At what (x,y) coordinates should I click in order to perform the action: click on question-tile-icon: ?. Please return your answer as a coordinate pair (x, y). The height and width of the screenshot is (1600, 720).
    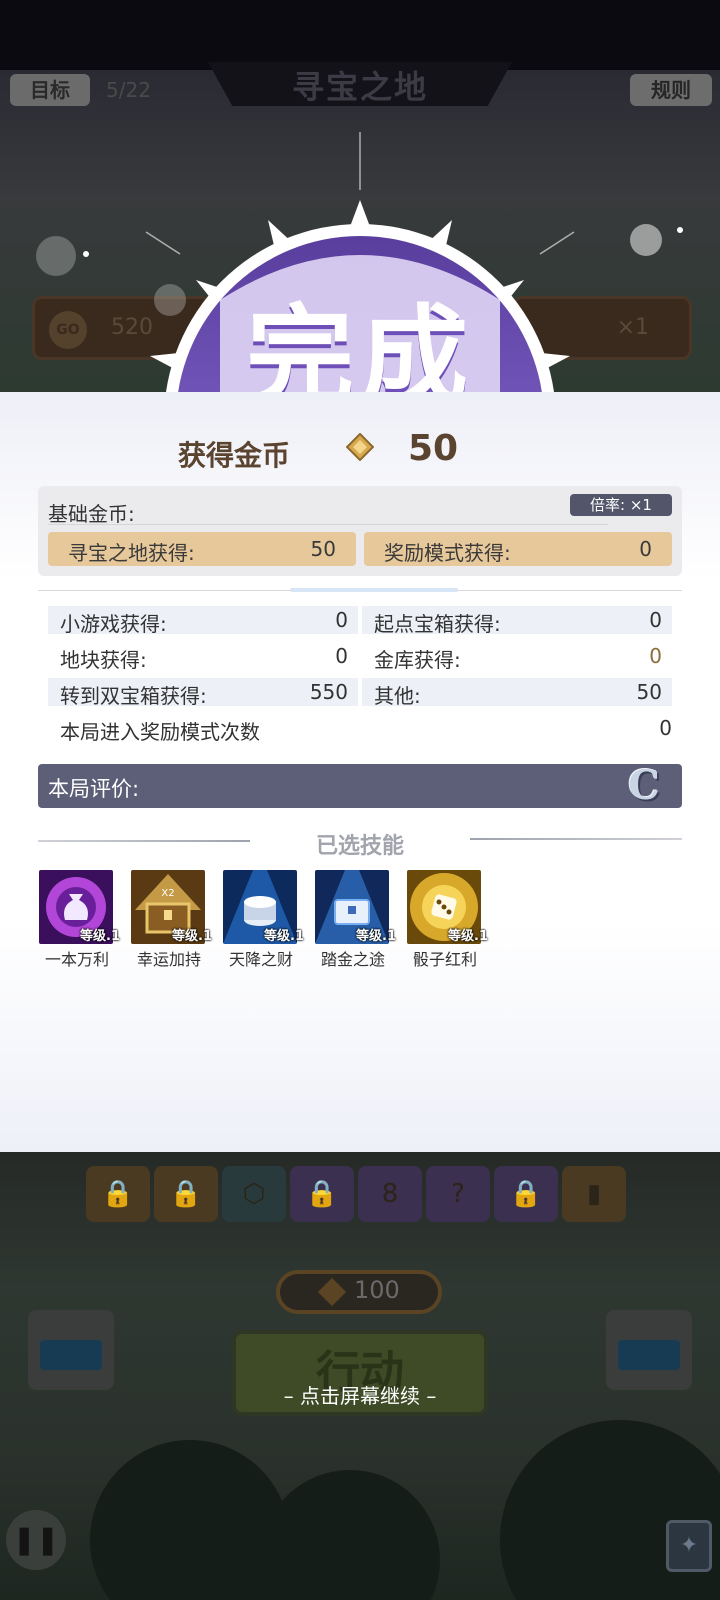
    Looking at the image, I should click on (458, 1194).